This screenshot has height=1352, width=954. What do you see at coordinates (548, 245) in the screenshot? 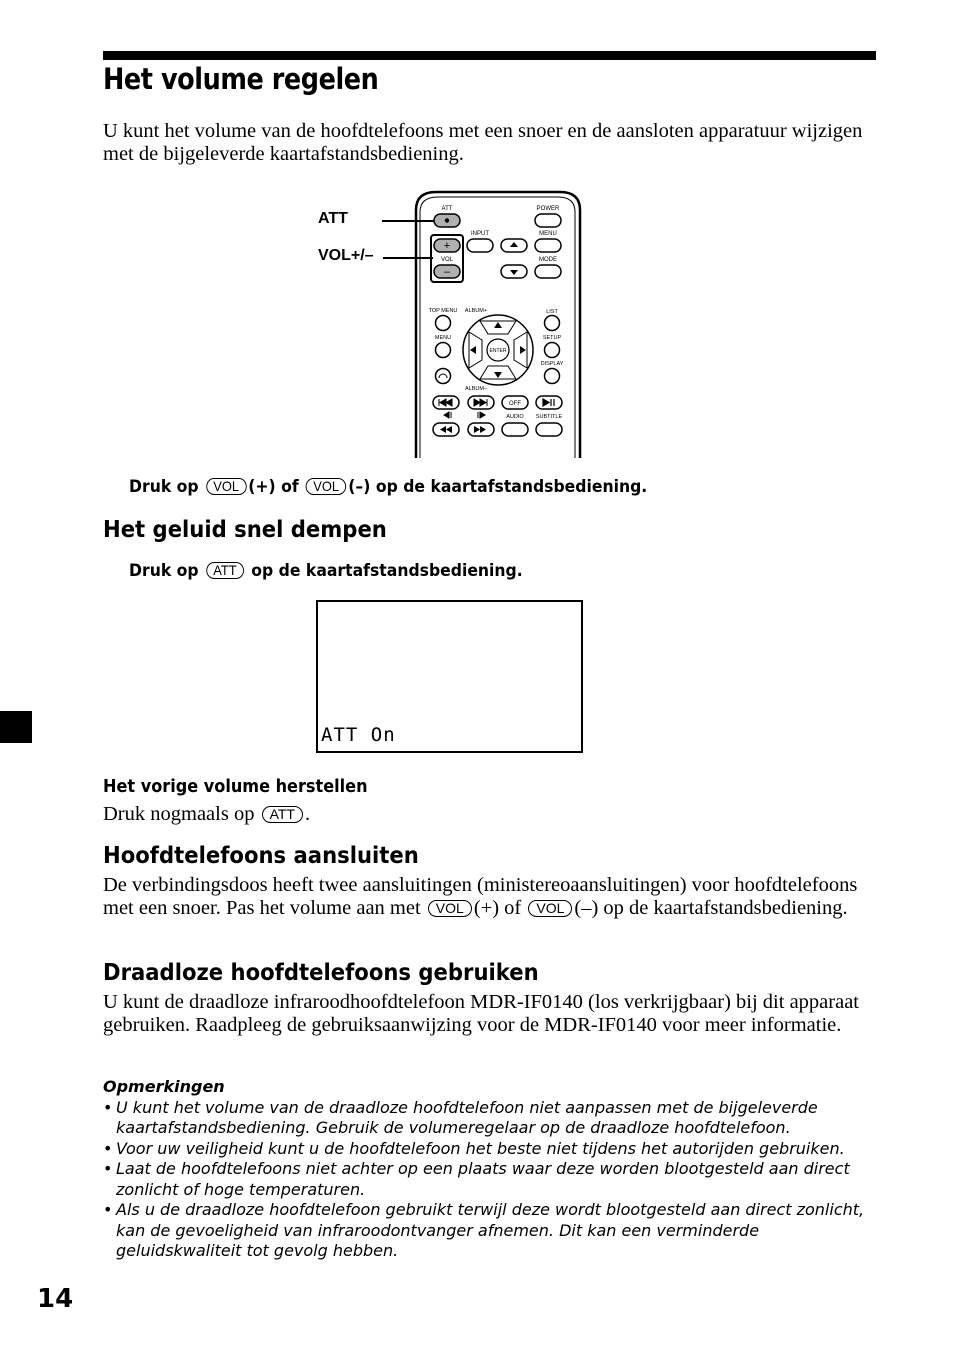
I see `menu-top-button` at bounding box center [548, 245].